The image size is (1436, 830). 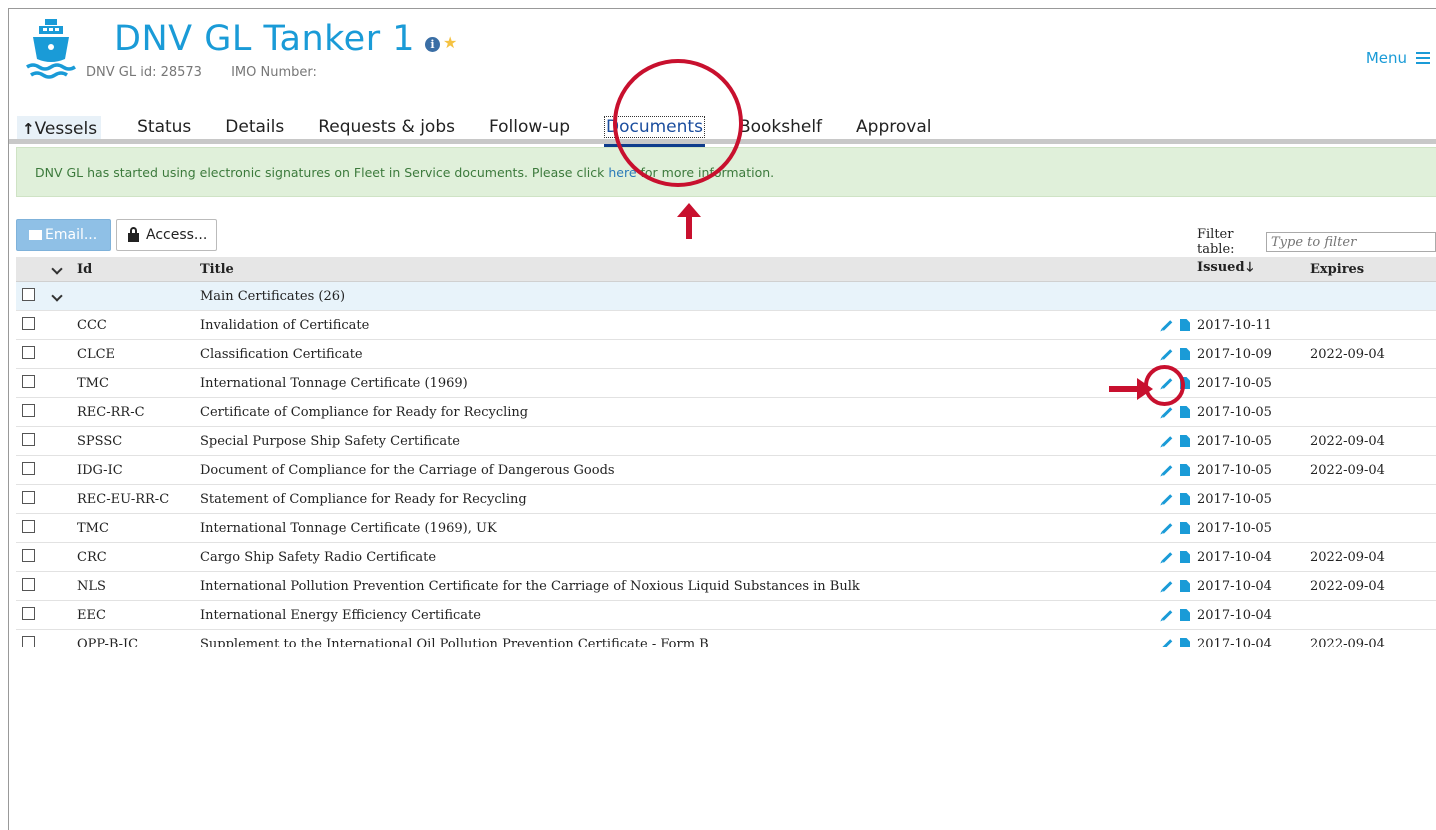 I want to click on table-row: CCC Invalidation of Certificate 2017-10-11, so click(x=726, y=325).